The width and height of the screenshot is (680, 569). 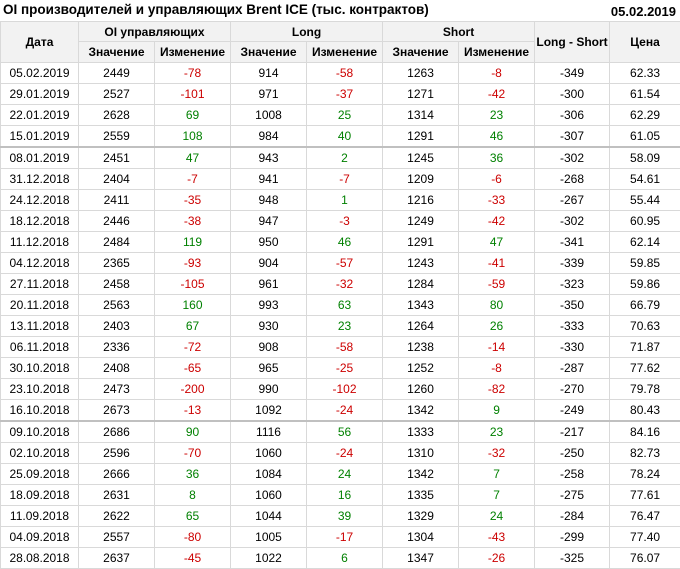 What do you see at coordinates (40, 368) in the screenshot?
I see `cell-date: 30.10.2018` at bounding box center [40, 368].